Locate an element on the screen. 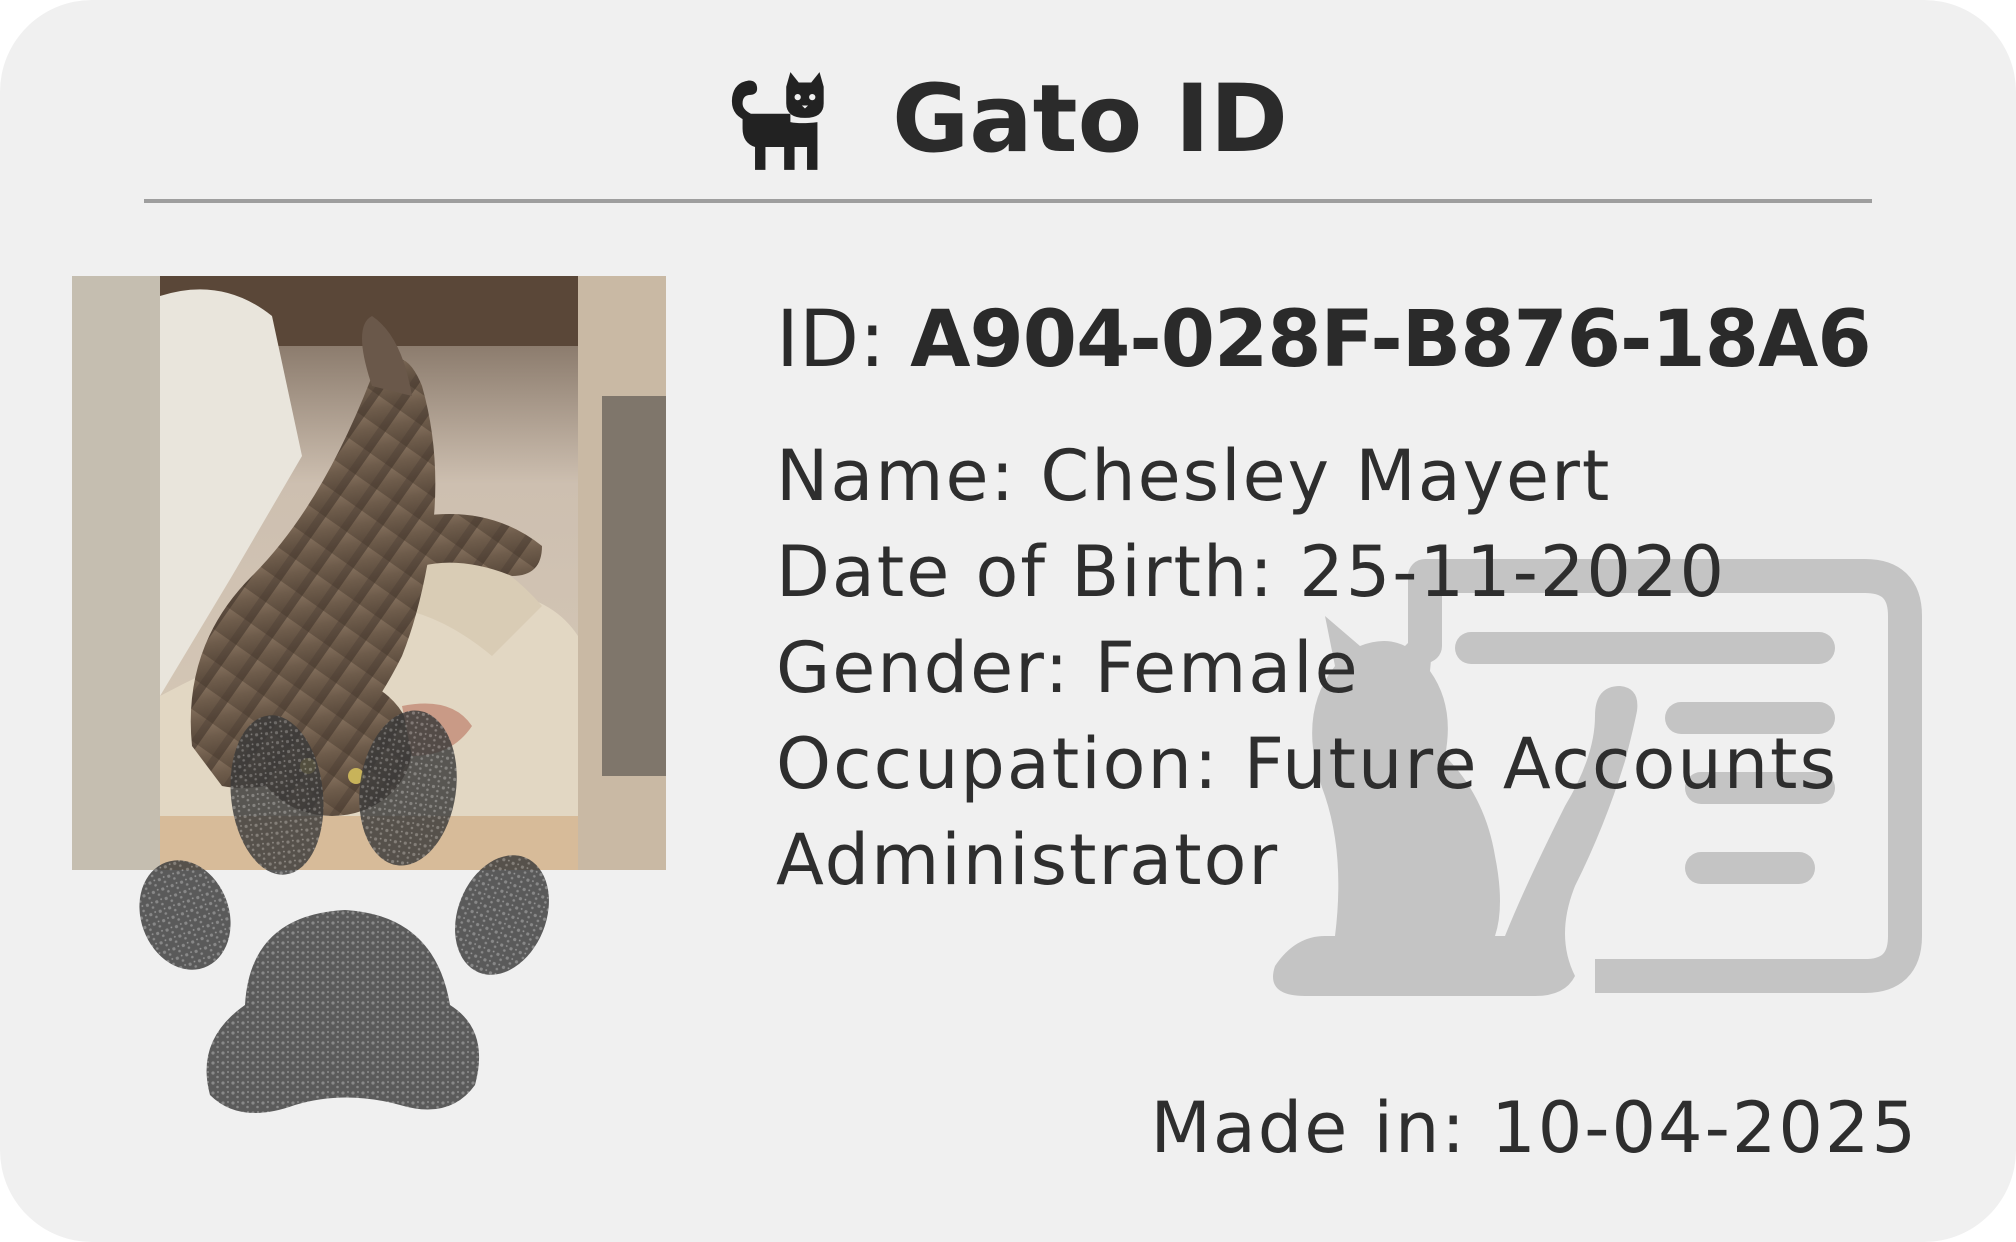 The image size is (2016, 1242). field-value: Female is located at coordinates (1227, 668).